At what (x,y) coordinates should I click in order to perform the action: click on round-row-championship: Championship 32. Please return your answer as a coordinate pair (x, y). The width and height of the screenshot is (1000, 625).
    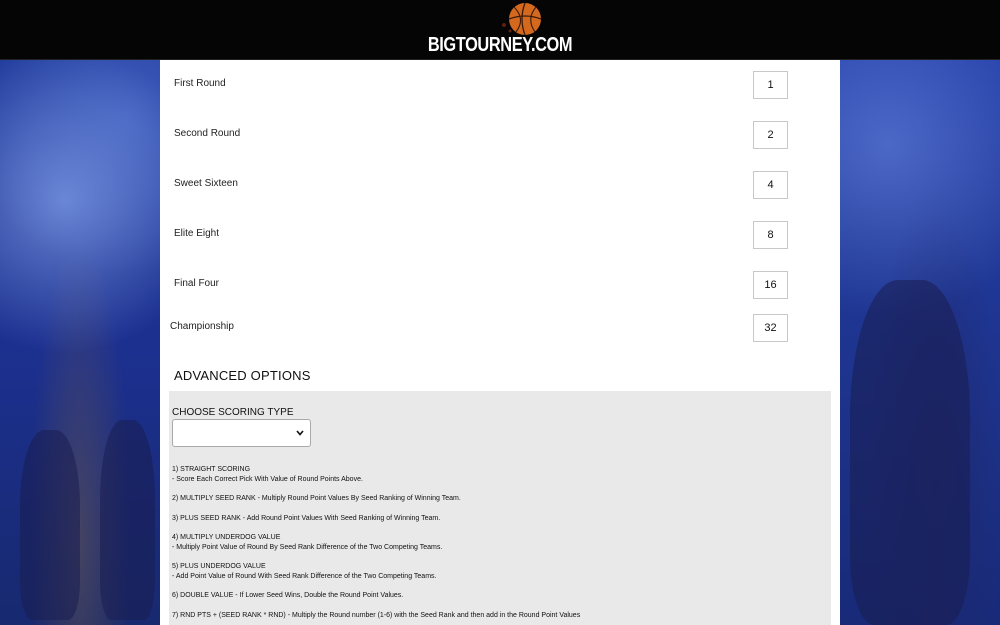
    Looking at the image, I should click on (500, 328).